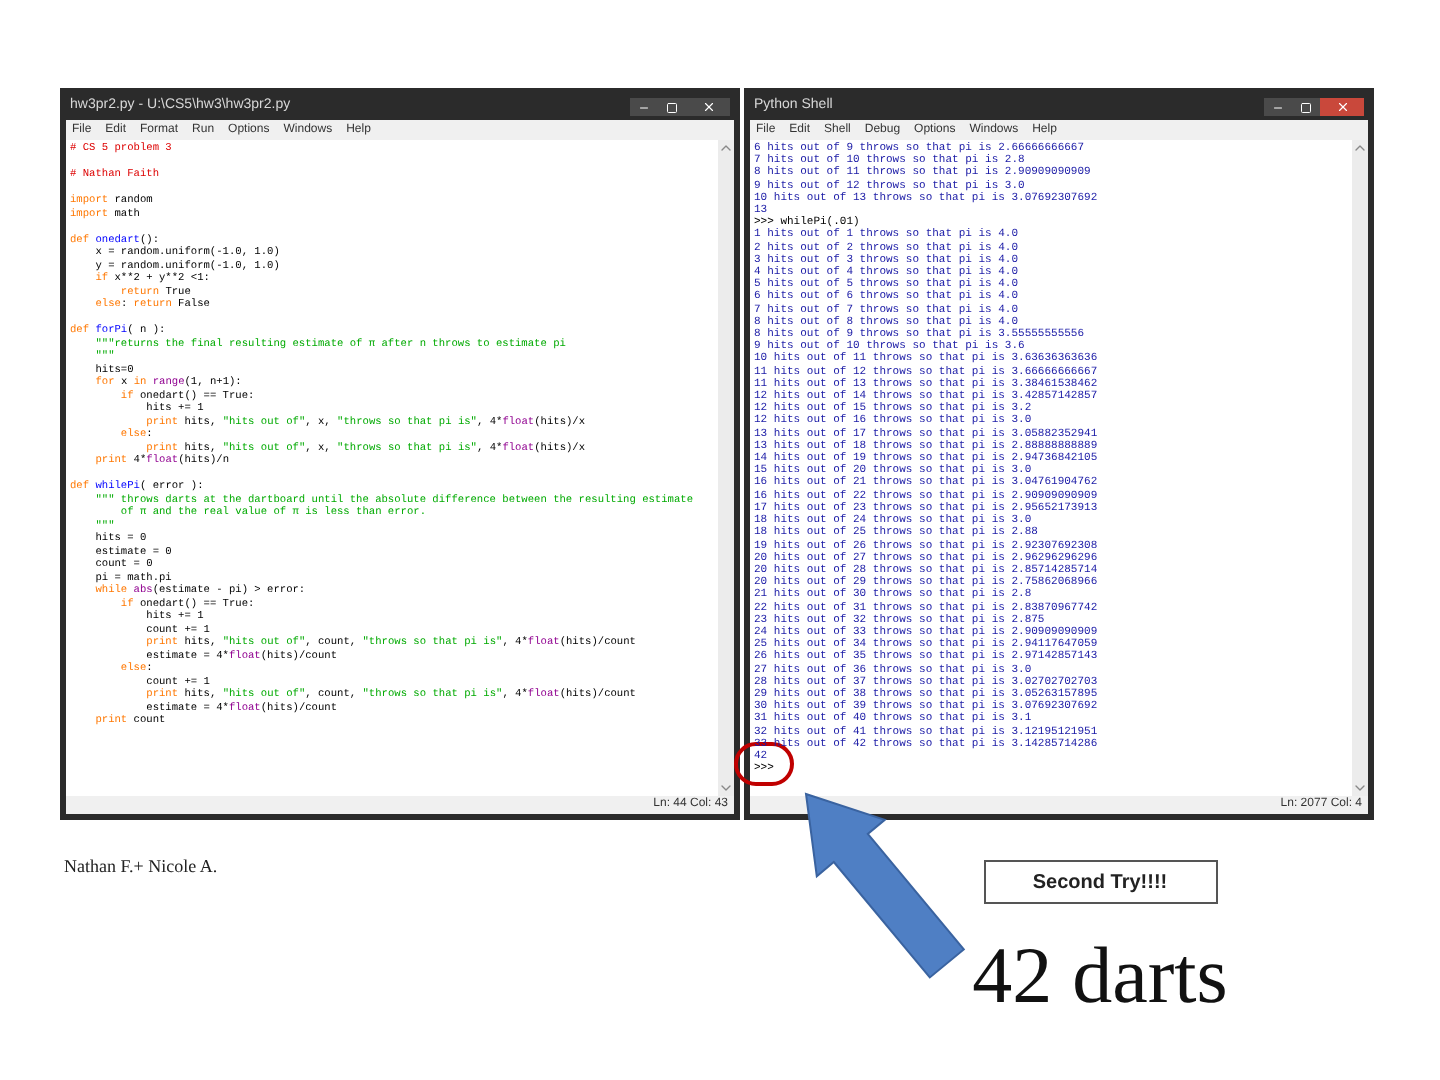 The image size is (1440, 1080). I want to click on callout-label: Second Try!!!!, so click(1100, 882).